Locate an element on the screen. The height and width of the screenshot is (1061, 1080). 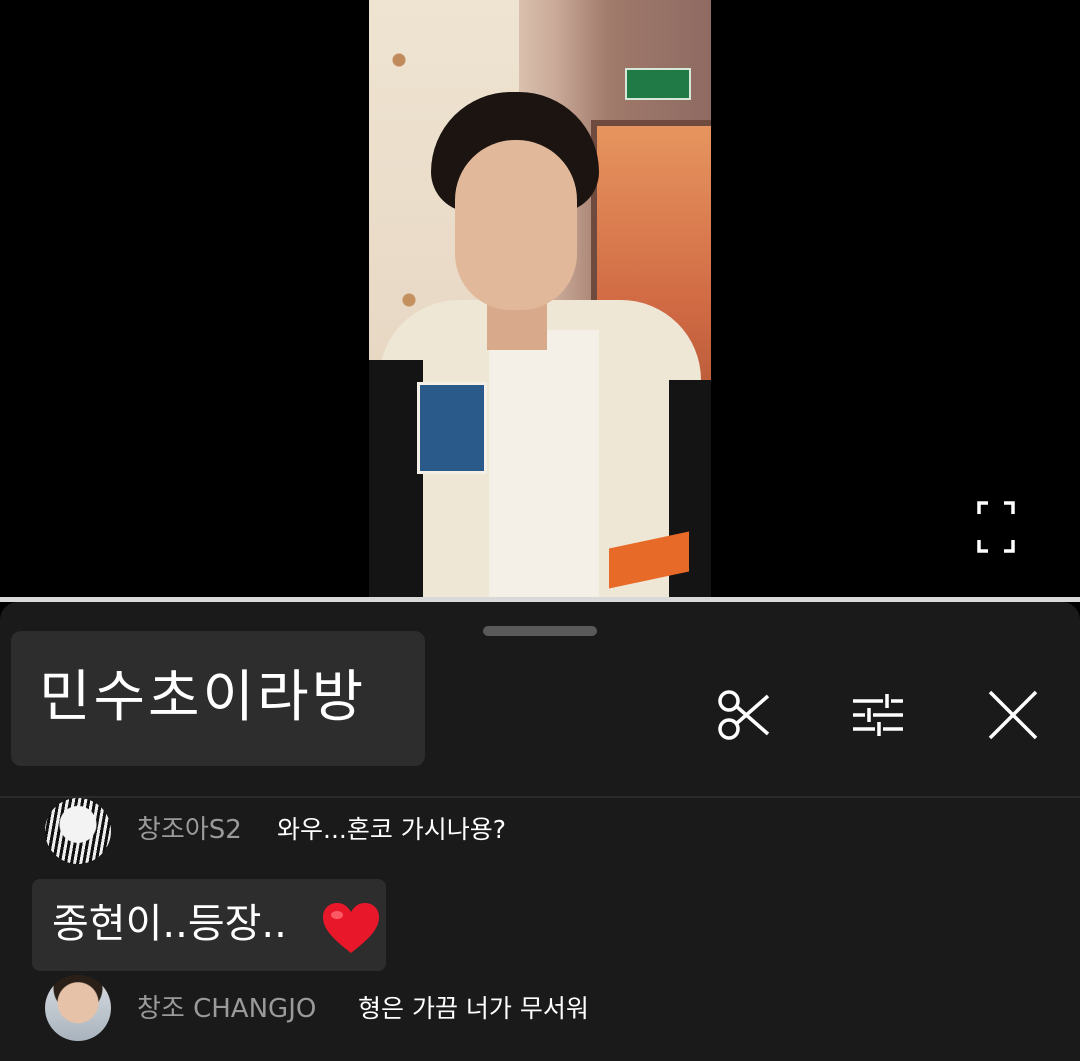
exit-sign is located at coordinates (658, 84).